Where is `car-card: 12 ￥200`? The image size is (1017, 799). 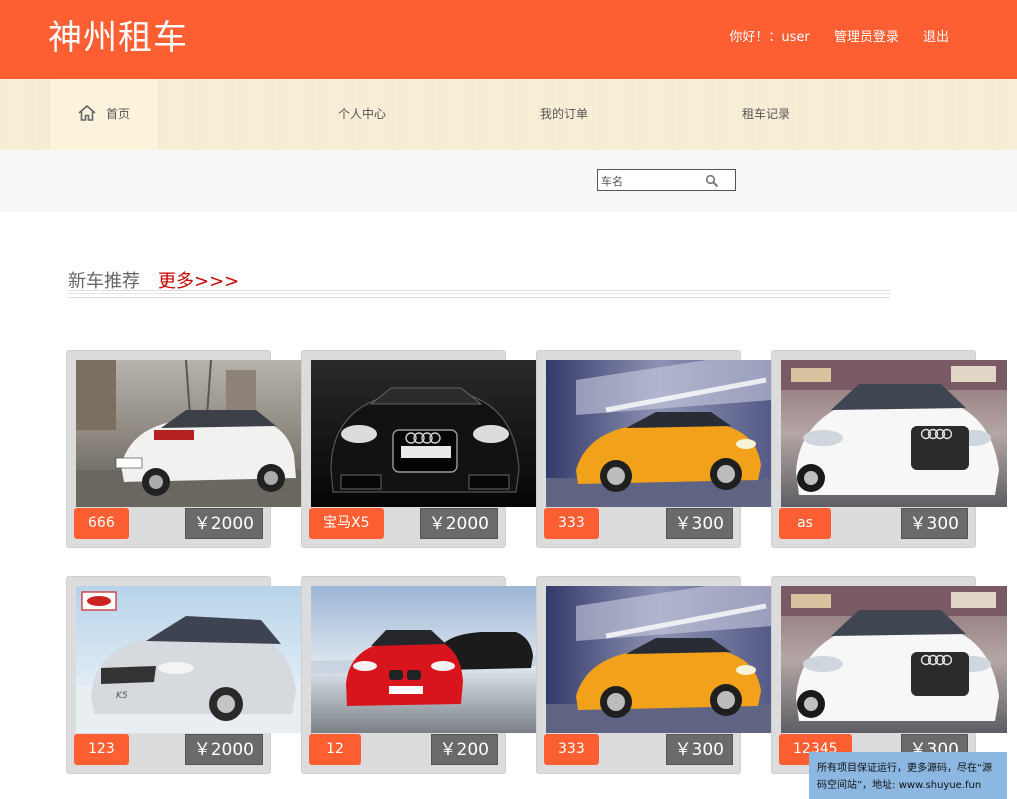 car-card: 12 ￥200 is located at coordinates (419, 675).